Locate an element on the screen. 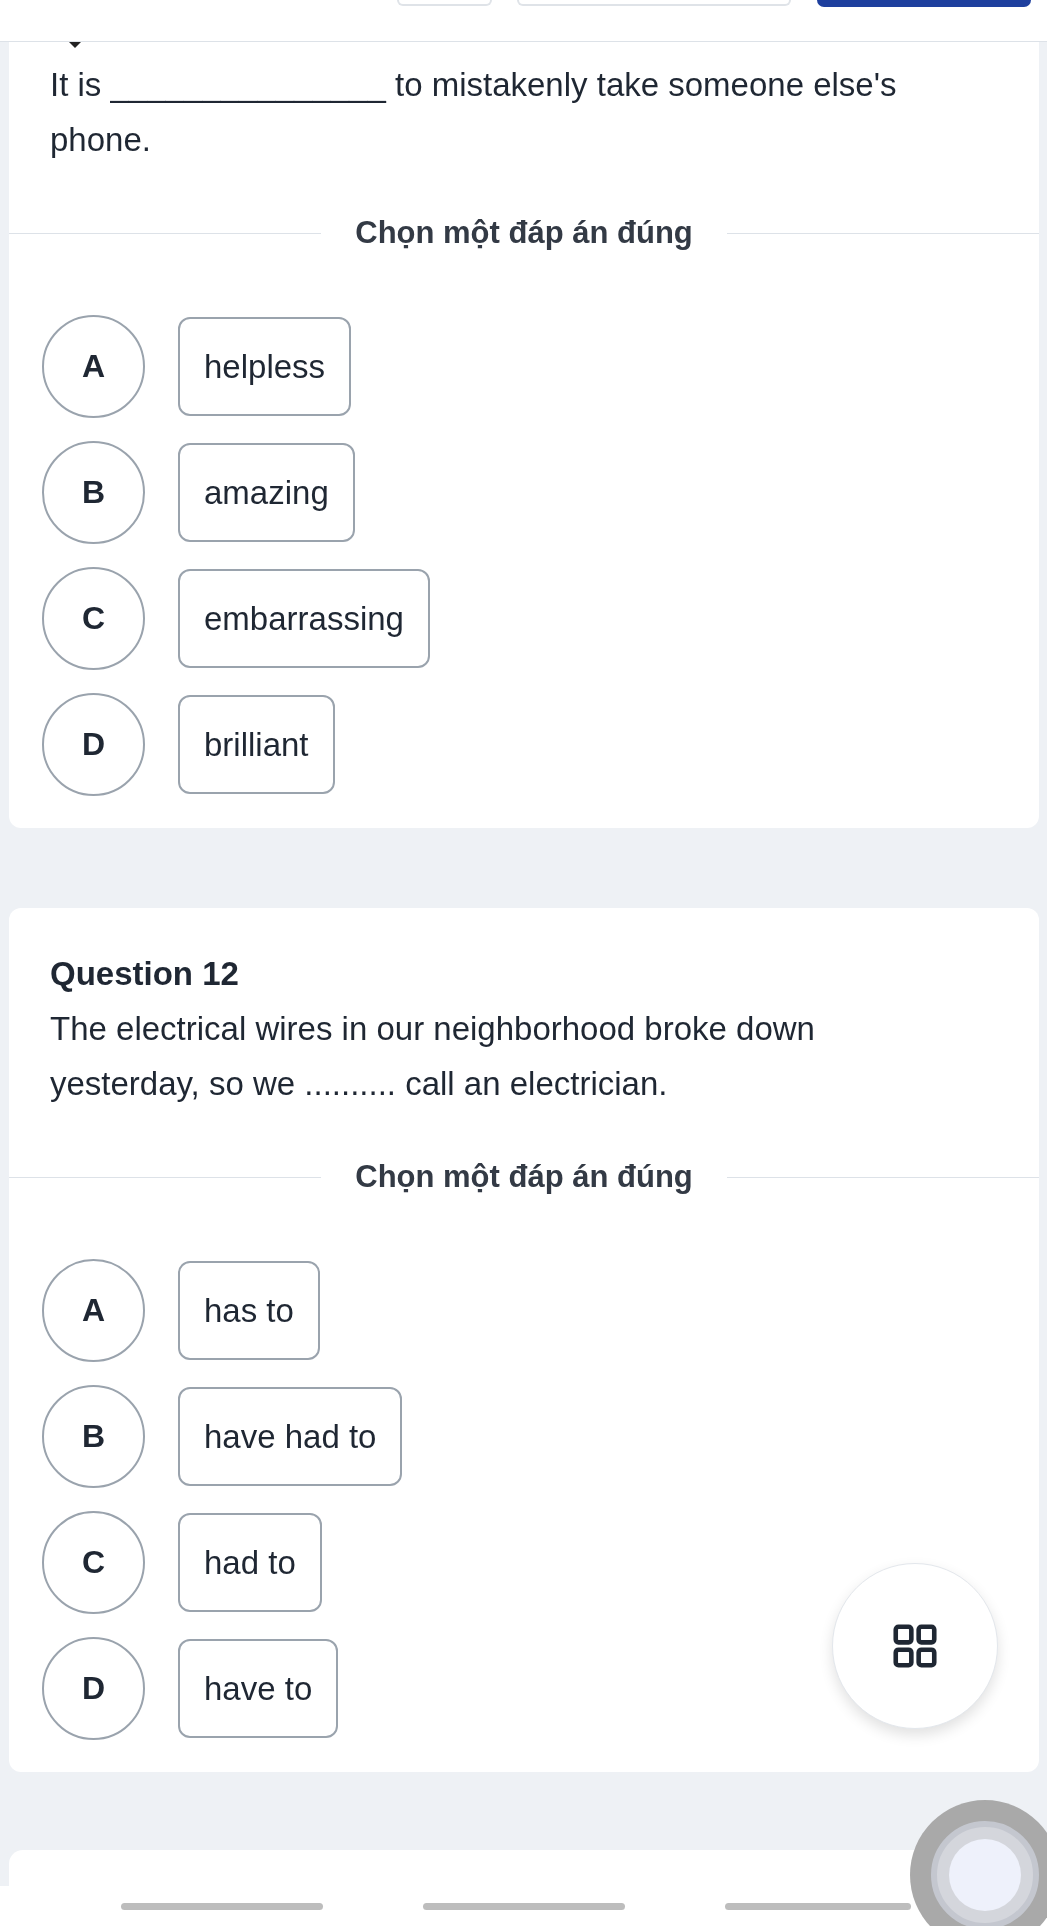 This screenshot has width=1047, height=1926. grid-icon is located at coordinates (915, 1646).